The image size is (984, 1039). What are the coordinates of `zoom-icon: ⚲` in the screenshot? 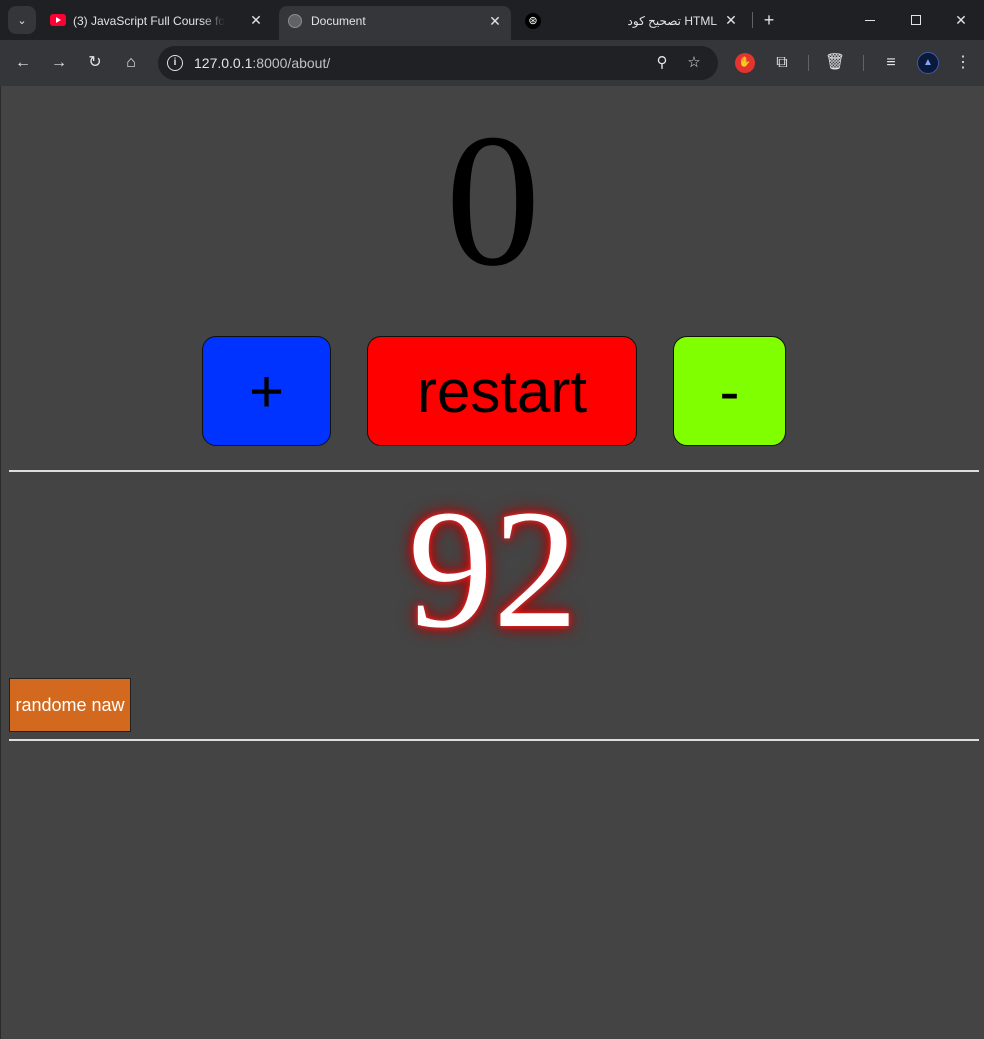 It's located at (662, 63).